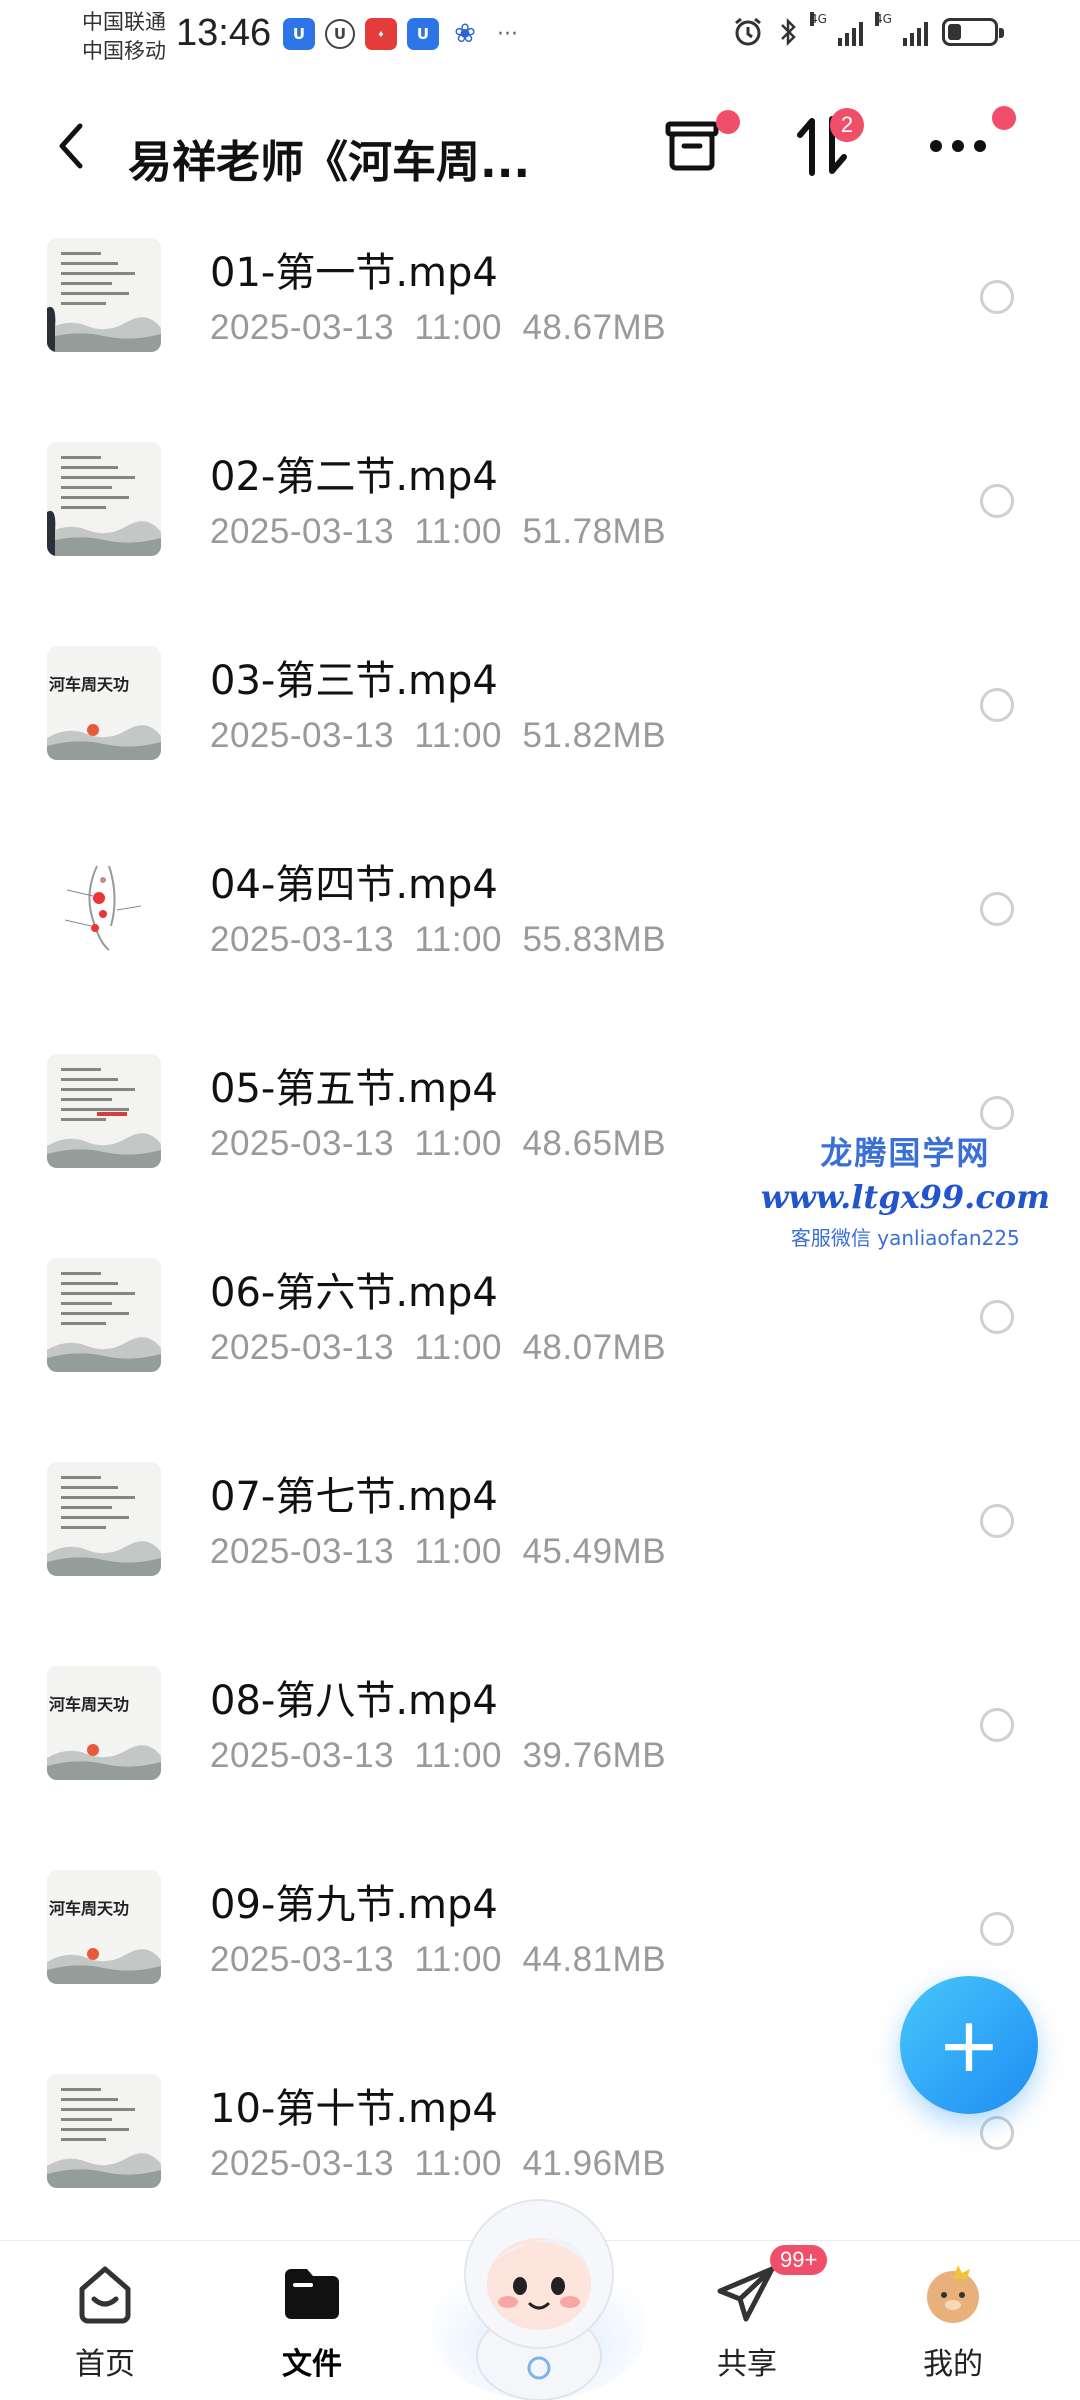  I want to click on folder-icon, so click(312, 2294).